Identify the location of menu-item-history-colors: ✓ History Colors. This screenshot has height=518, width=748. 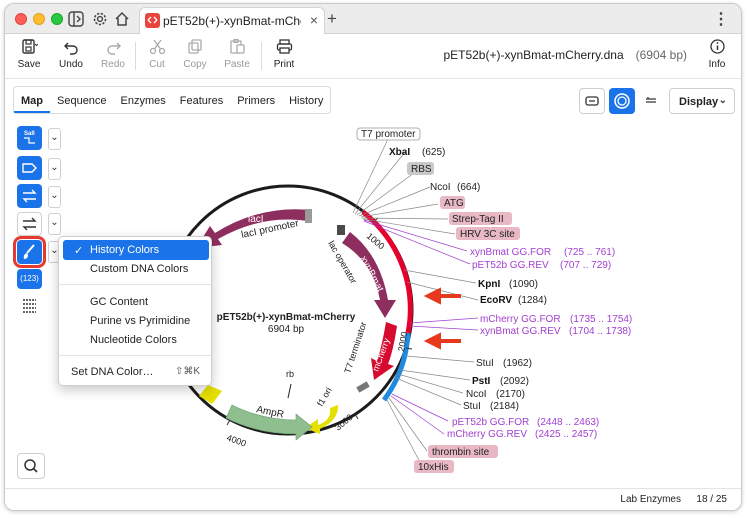
(136, 250).